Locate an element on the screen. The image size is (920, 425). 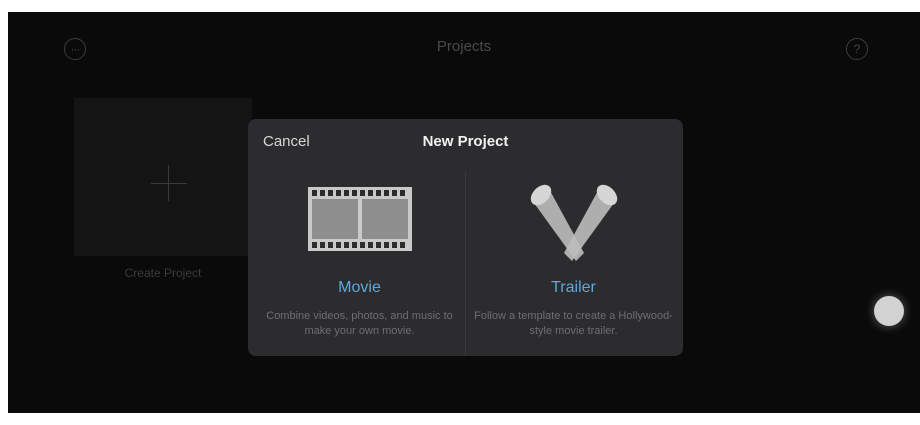
trailer-label: Trailer is located at coordinates (573, 287).